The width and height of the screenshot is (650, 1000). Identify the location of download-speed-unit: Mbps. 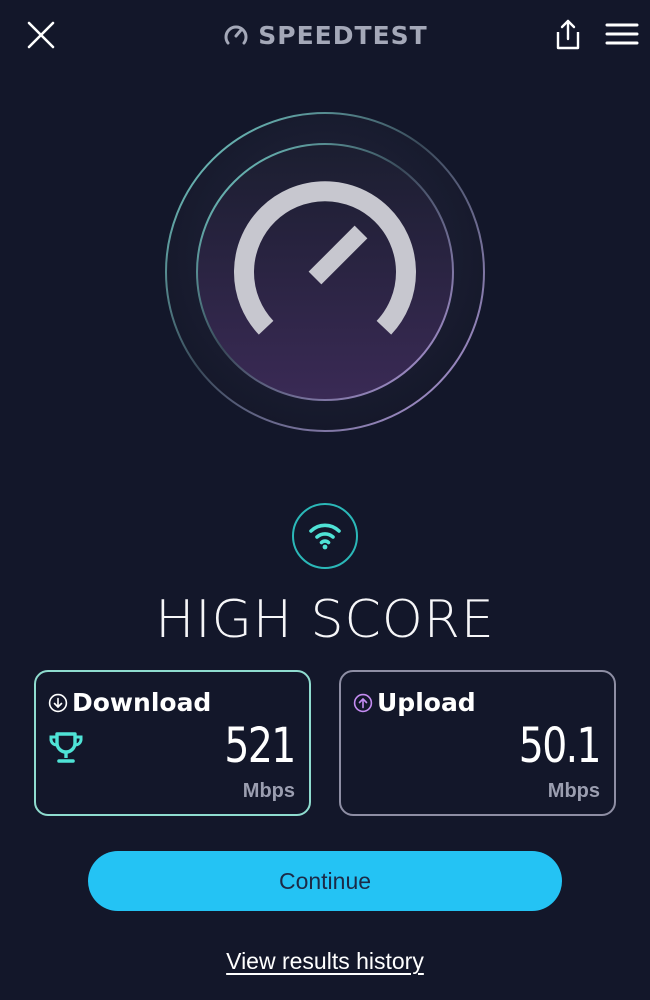
(268, 791).